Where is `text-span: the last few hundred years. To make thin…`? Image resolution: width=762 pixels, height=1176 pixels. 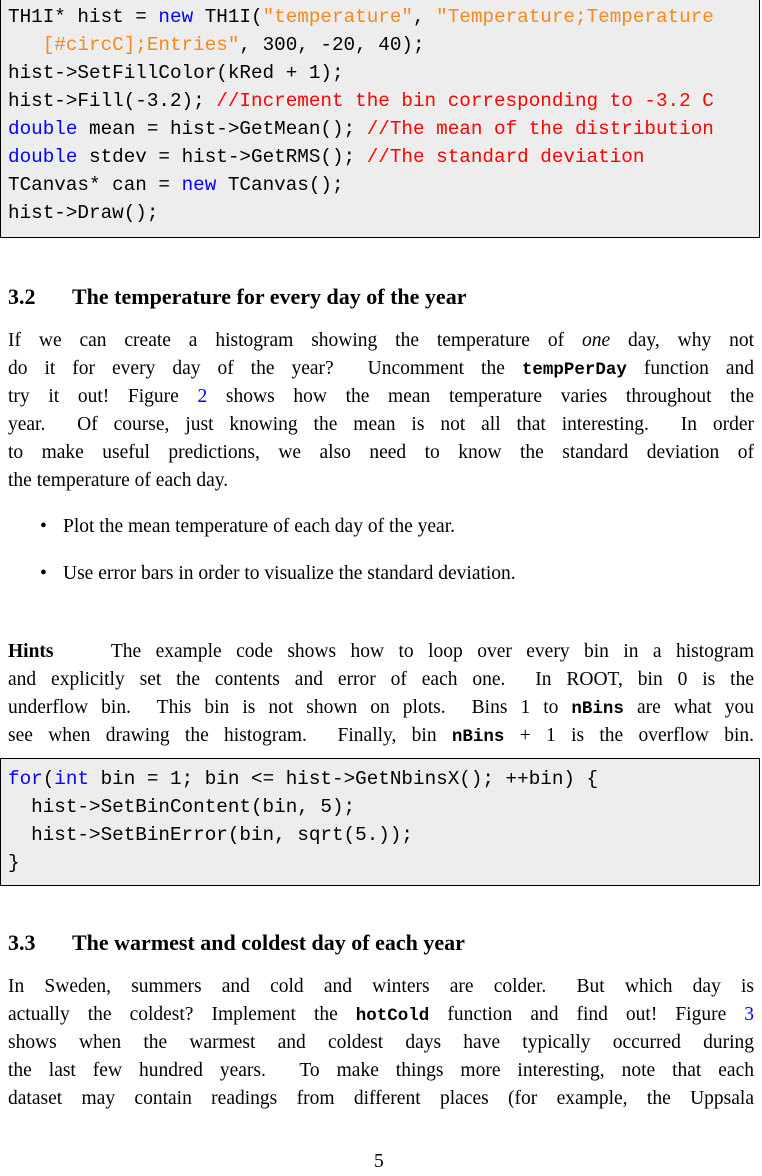 text-span: the last few hundred years. To make thin… is located at coordinates (381, 1070).